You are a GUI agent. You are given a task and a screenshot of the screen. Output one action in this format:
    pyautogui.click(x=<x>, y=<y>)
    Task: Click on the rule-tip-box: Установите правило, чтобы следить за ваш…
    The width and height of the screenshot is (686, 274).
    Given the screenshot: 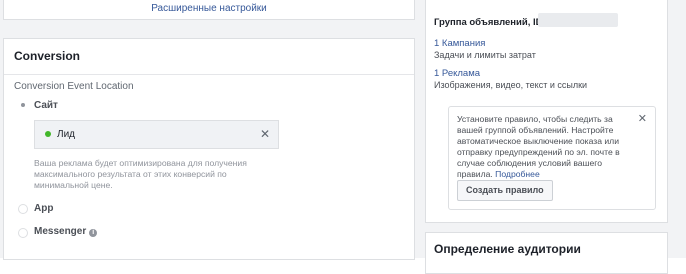 What is the action you would take?
    pyautogui.click(x=552, y=158)
    